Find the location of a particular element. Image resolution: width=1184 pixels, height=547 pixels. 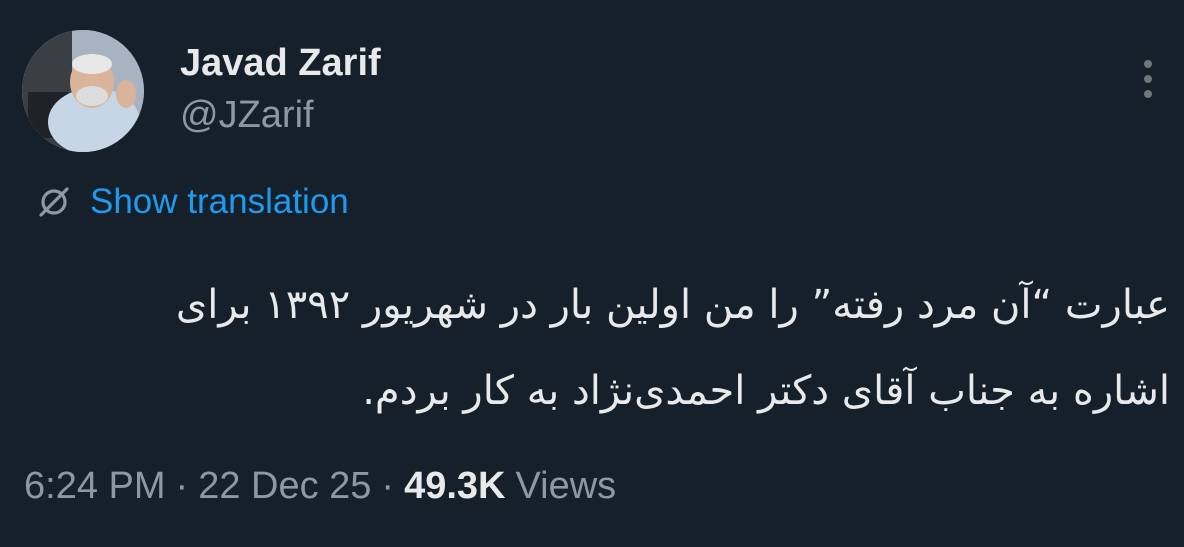

translate-icon is located at coordinates (54, 202).